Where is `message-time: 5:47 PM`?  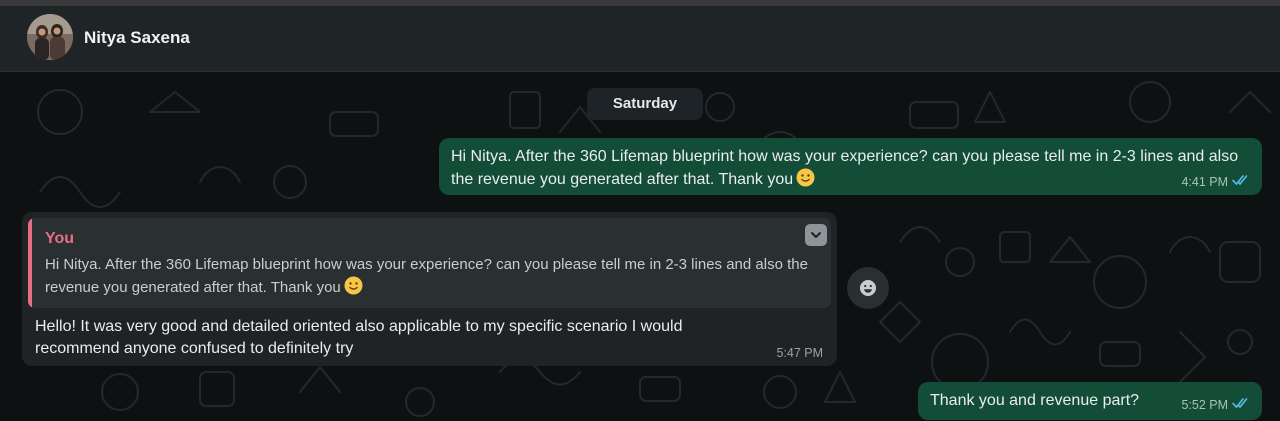 message-time: 5:47 PM is located at coordinates (799, 353).